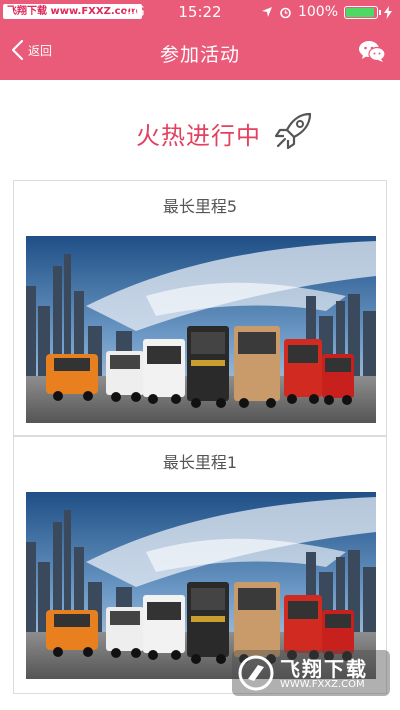 Image resolution: width=400 pixels, height=710 pixels. I want to click on wechat-icon, so click(372, 51).